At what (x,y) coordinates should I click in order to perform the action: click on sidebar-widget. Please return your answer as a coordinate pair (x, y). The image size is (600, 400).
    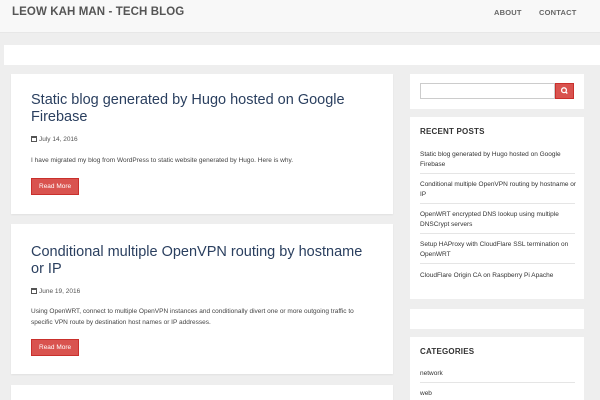
    Looking at the image, I should click on (497, 319).